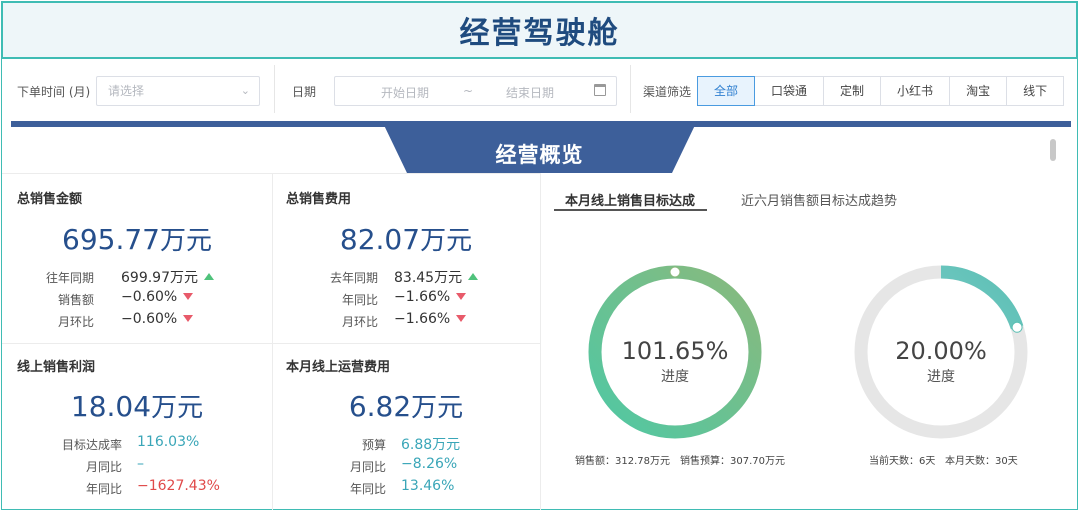 The height and width of the screenshot is (511, 1080). Describe the element at coordinates (431, 445) in the screenshot. I see `row-value: 6.88万元` at that location.